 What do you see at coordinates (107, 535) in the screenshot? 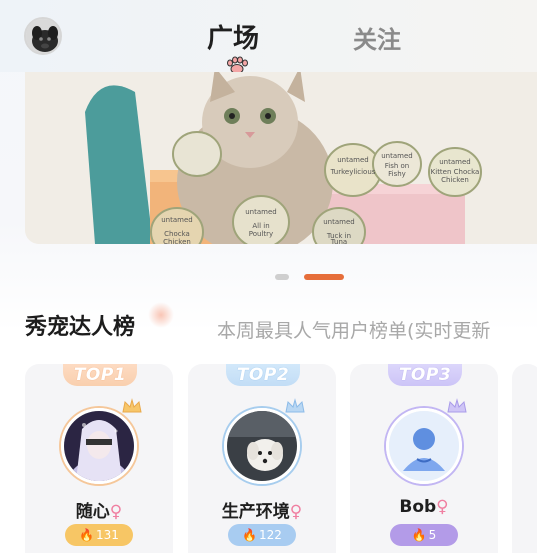
I see `popularity-value: 131` at bounding box center [107, 535].